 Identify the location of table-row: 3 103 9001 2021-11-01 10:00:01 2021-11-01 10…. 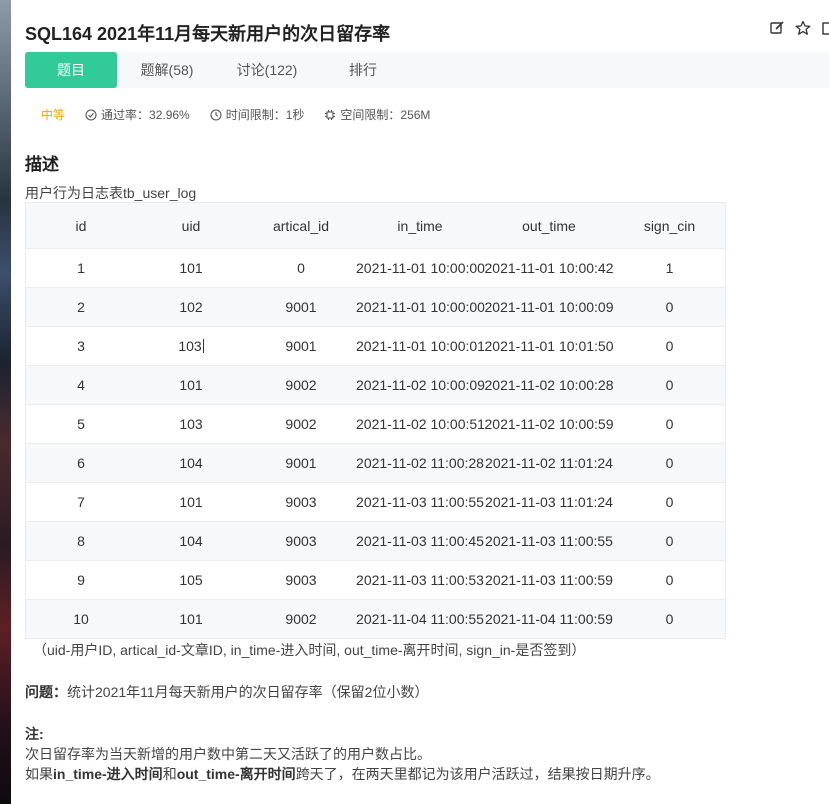
(375, 346).